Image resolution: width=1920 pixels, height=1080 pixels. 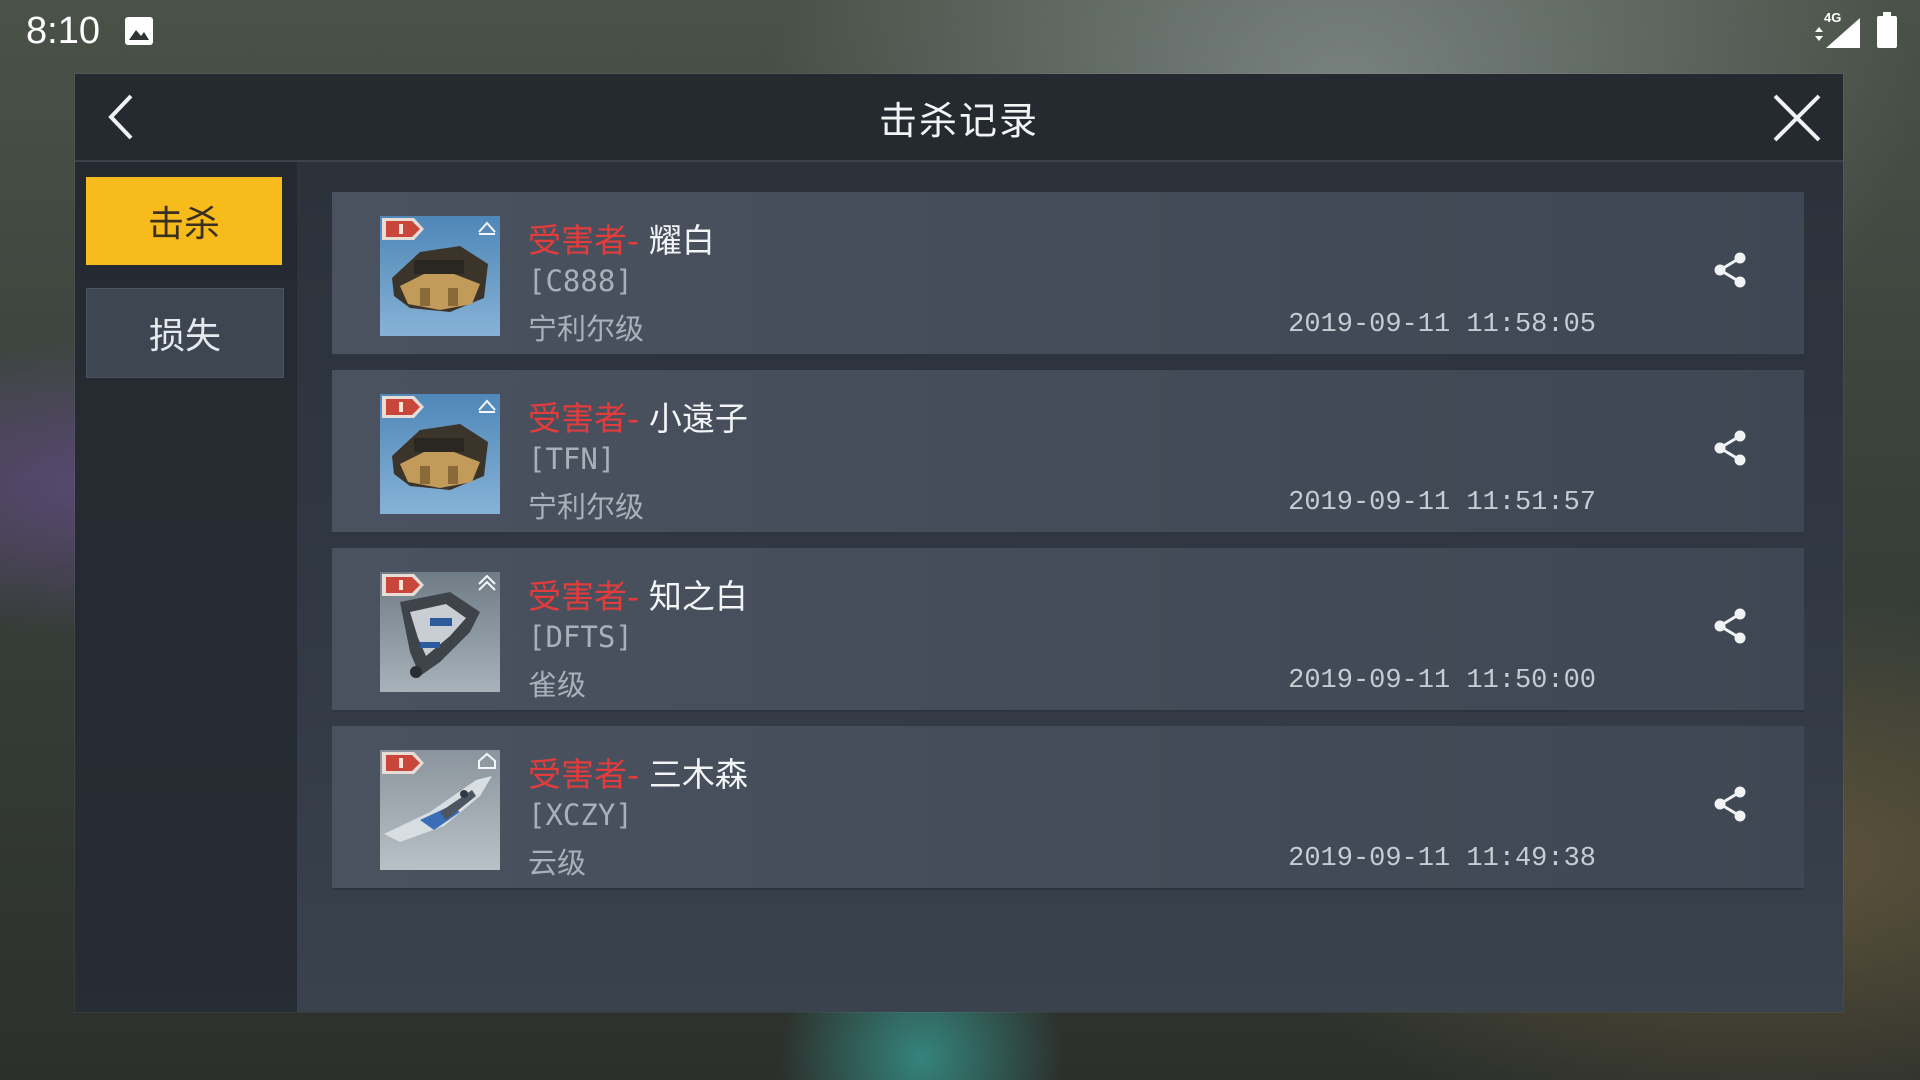 I want to click on tab-kills: 击杀, so click(x=184, y=221).